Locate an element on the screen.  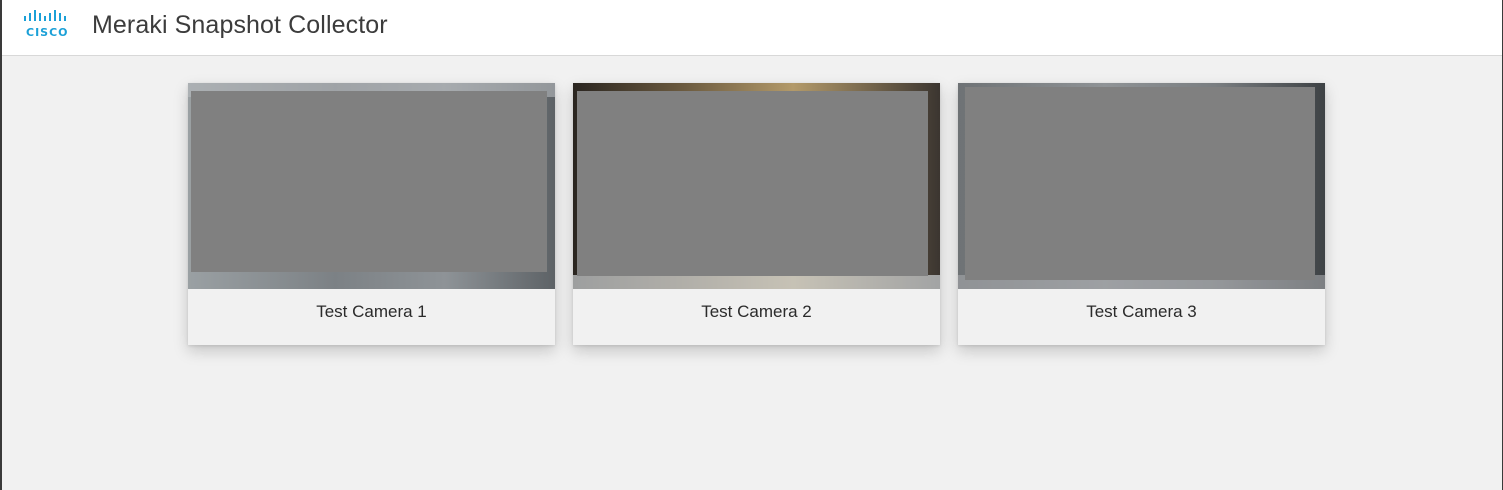
cisco-logo: CISCO is located at coordinates (49, 25).